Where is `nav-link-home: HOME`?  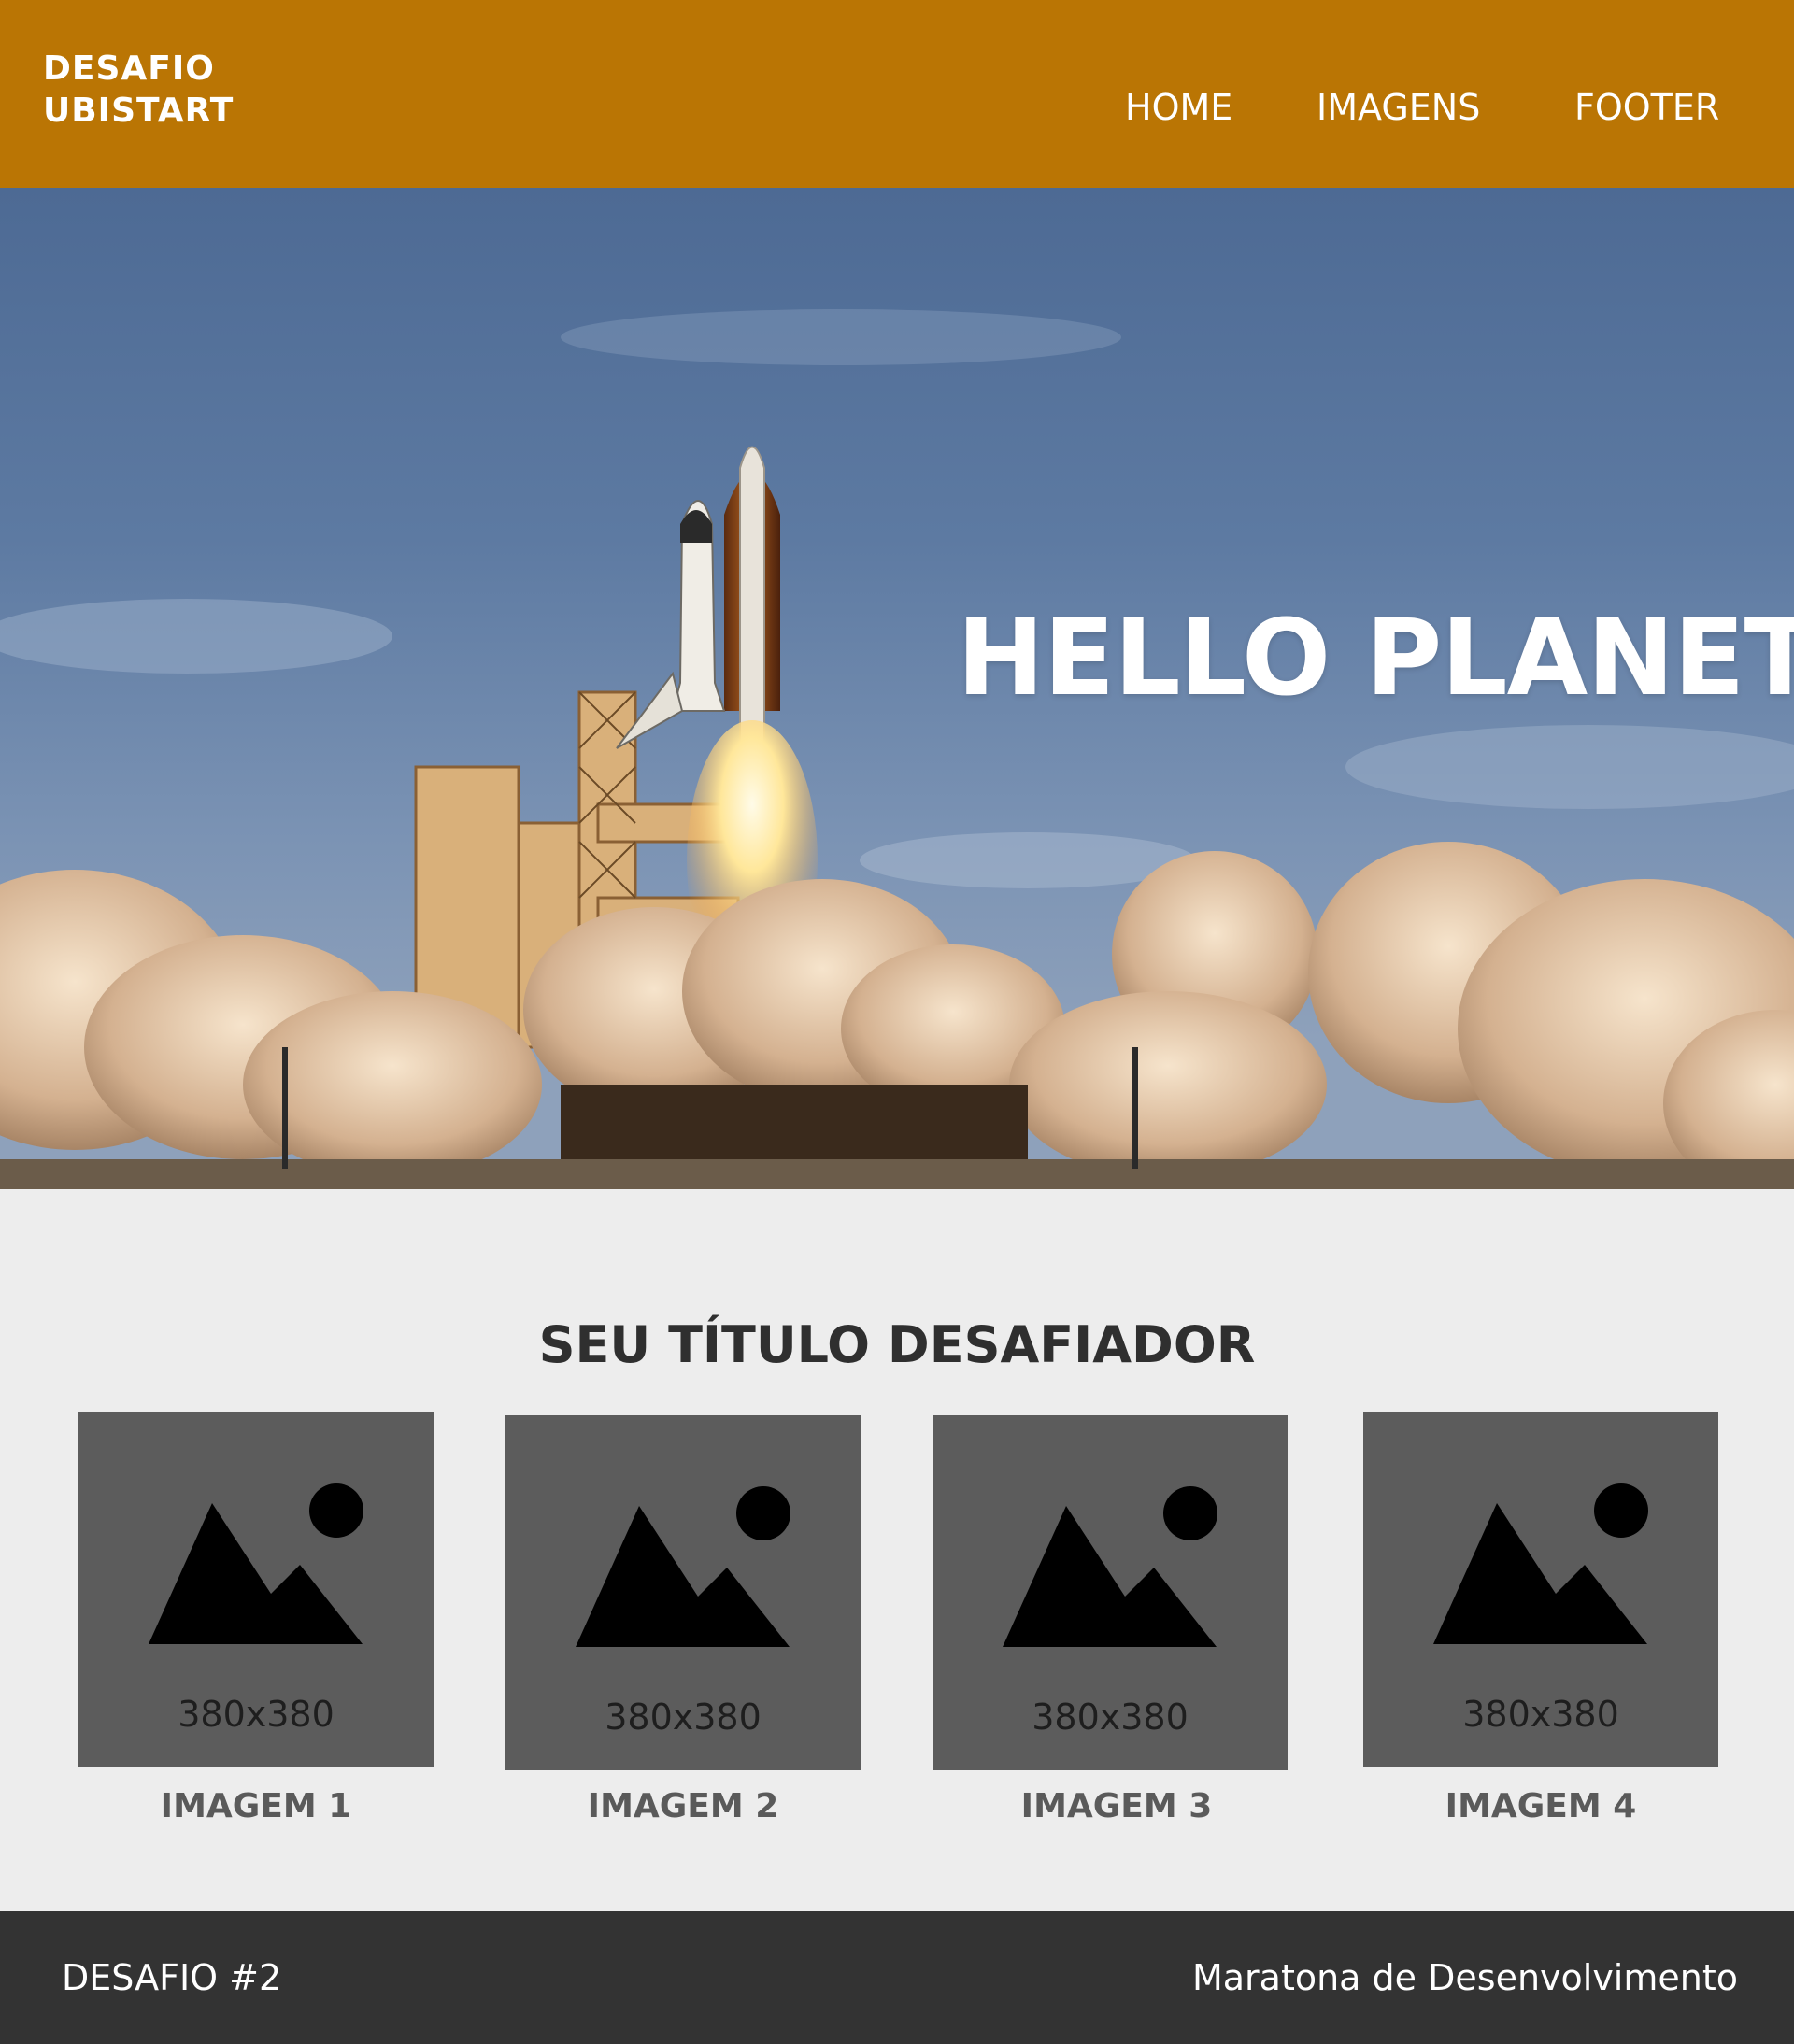 nav-link-home: HOME is located at coordinates (1178, 107).